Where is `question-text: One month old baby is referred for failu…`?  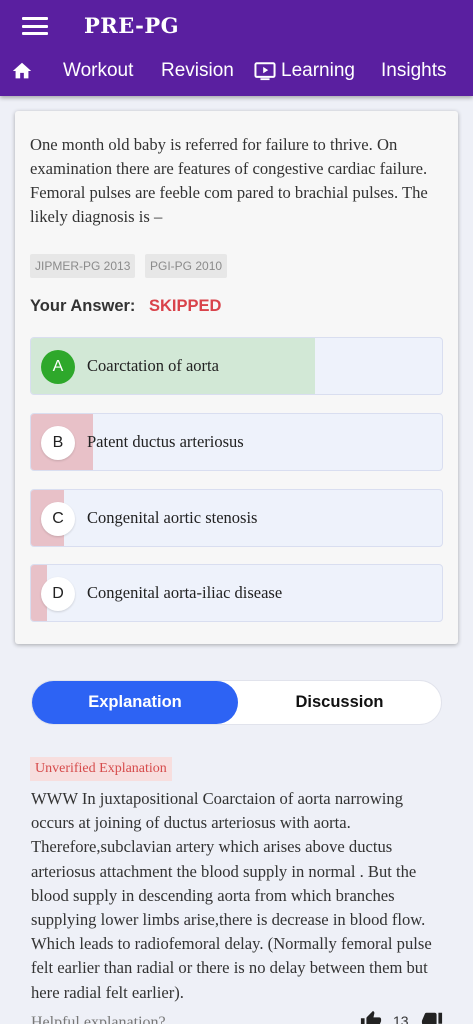
question-text: One month old baby is referred for failu… is located at coordinates (229, 180).